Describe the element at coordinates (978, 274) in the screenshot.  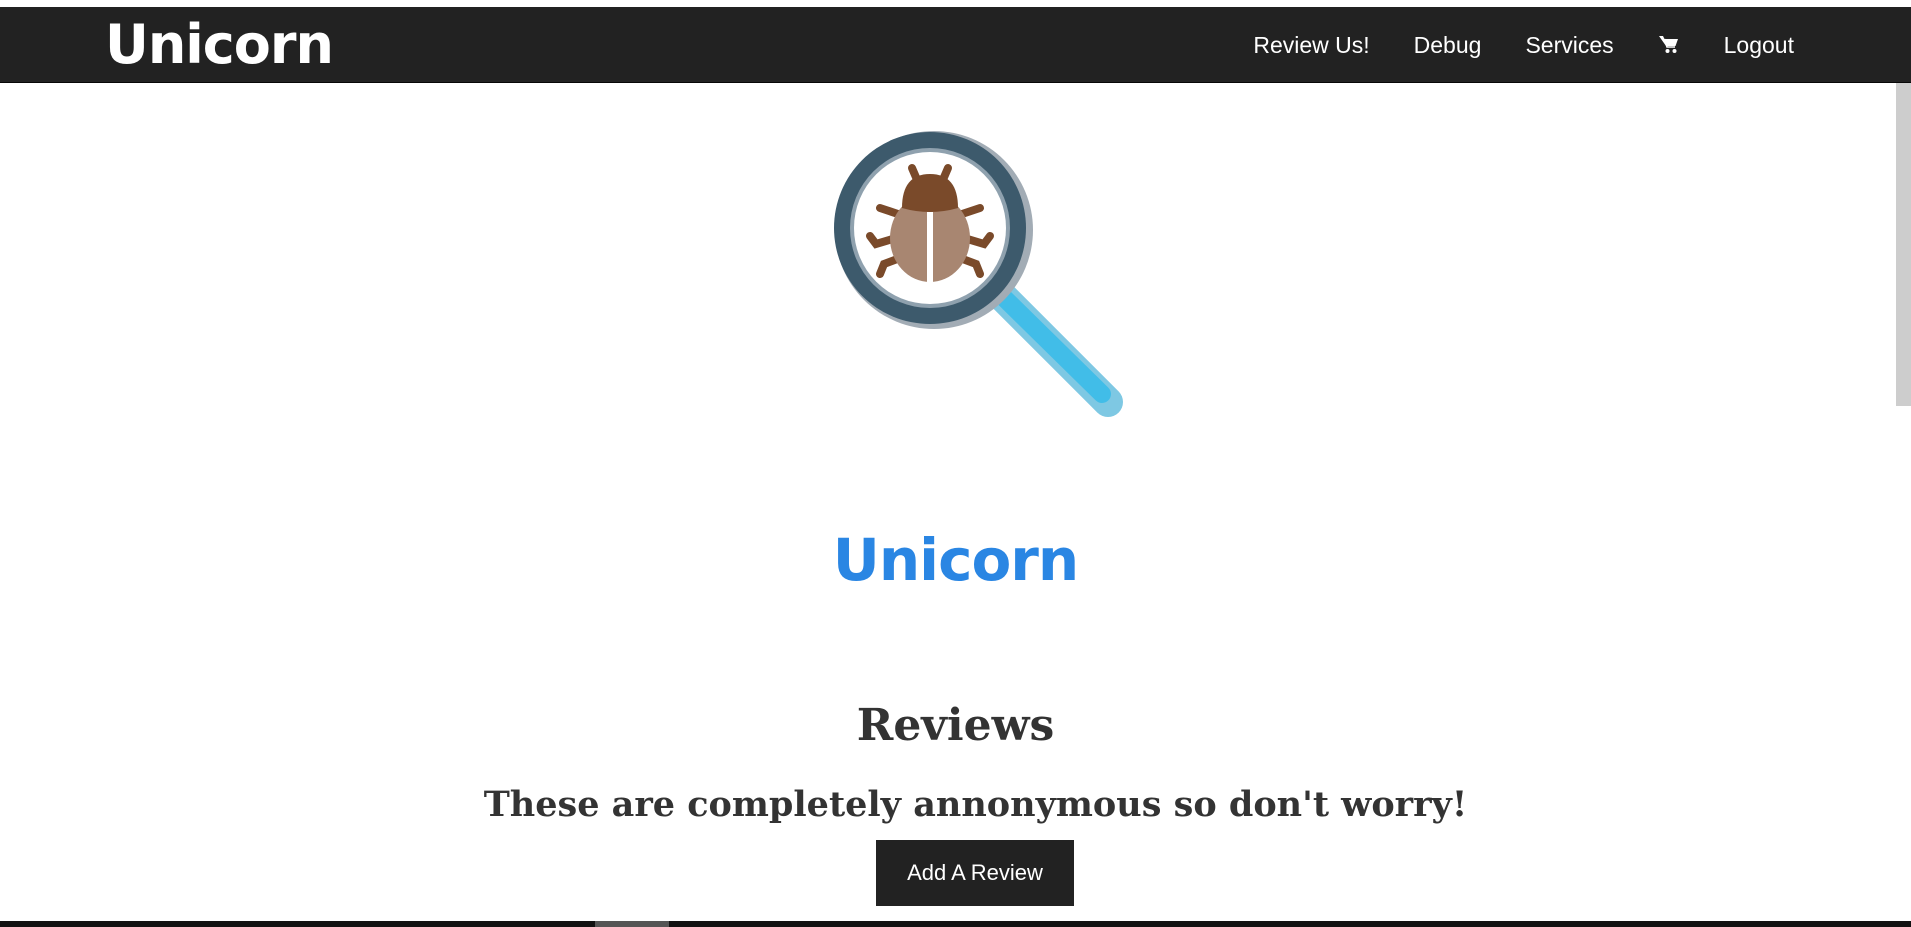
I see `magnifier-bug-icon` at that location.